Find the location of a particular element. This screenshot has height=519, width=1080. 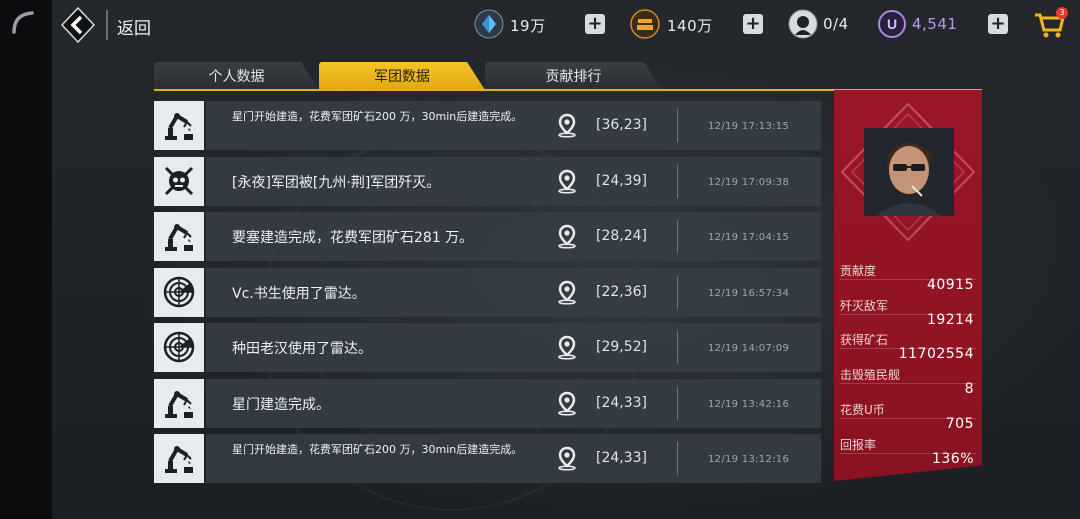

log-message: [永夜]军团被[九州·荆]军团歼灭。 is located at coordinates (336, 182).